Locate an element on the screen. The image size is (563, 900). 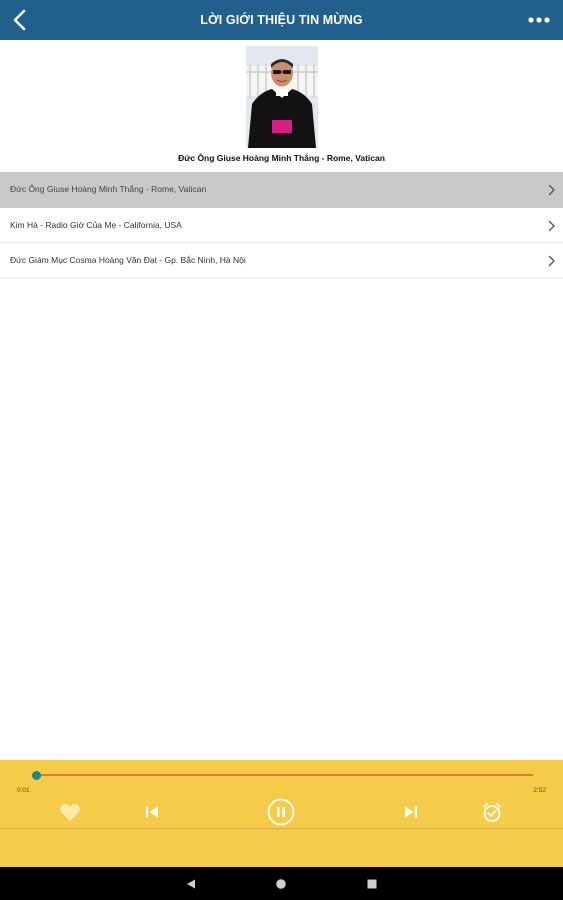
audio-player: 0:01 2:52 is located at coordinates (281, 813).